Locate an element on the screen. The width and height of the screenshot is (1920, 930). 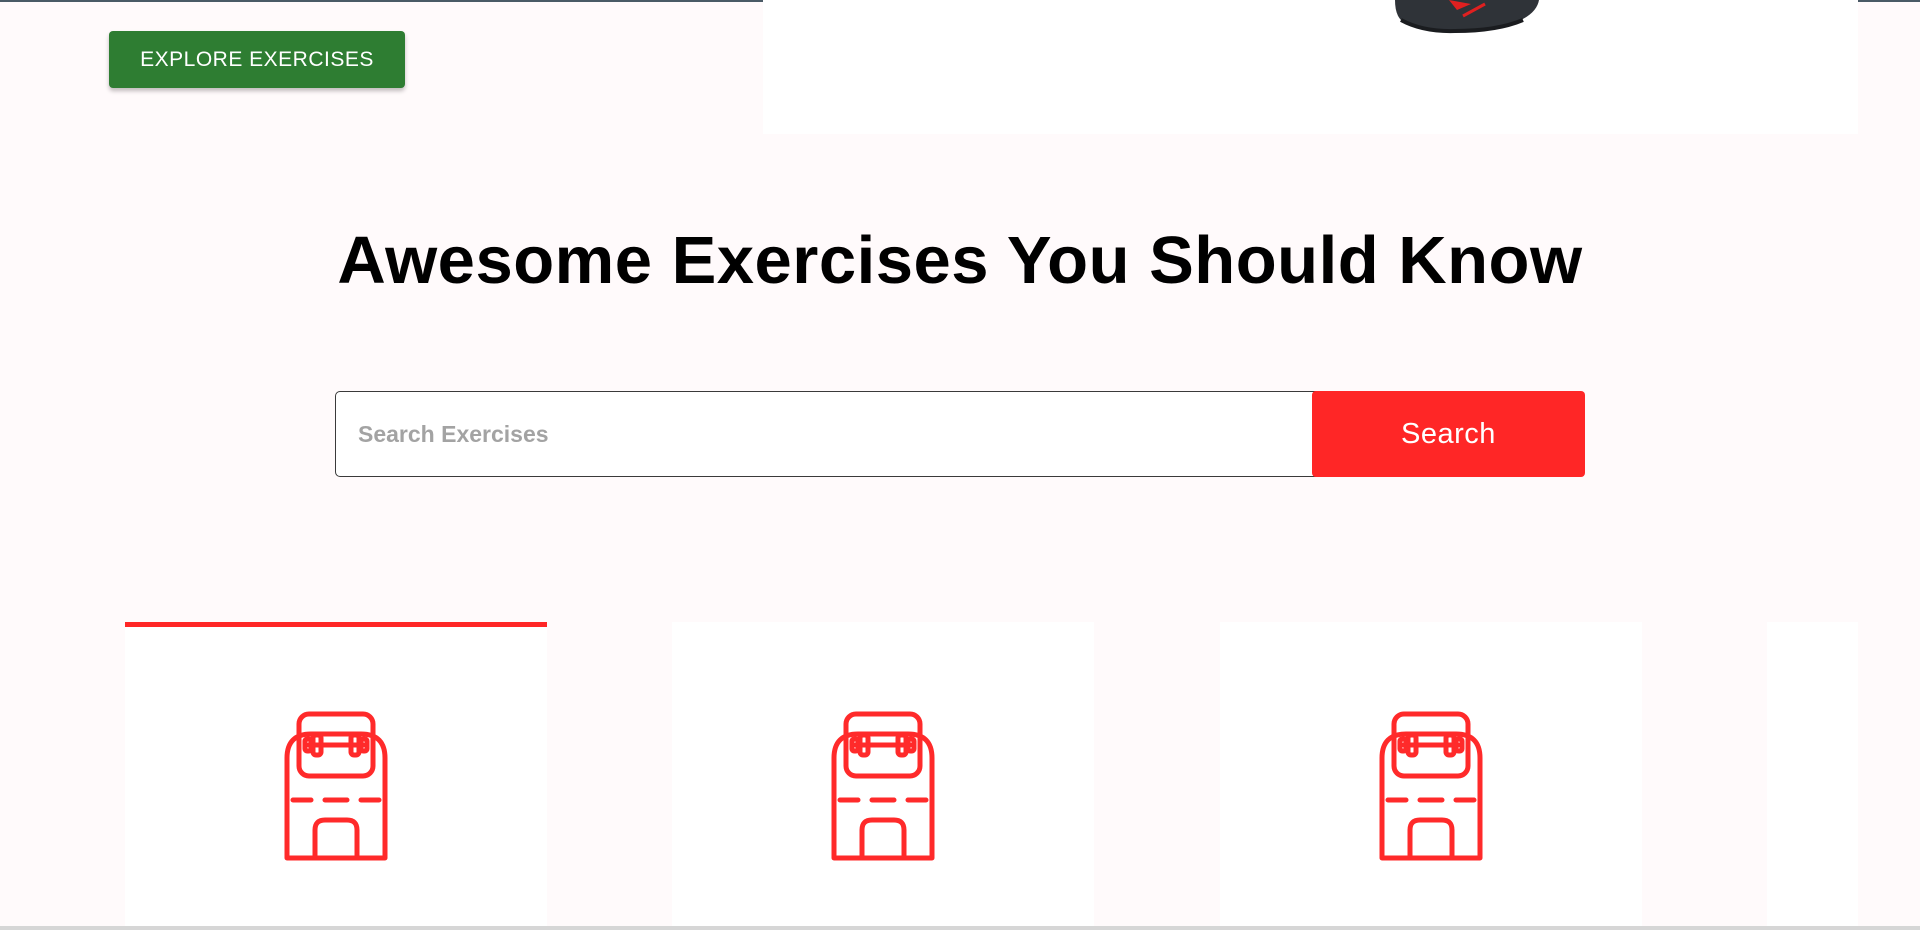
hero-shoe-image is located at coordinates (1467, 17).